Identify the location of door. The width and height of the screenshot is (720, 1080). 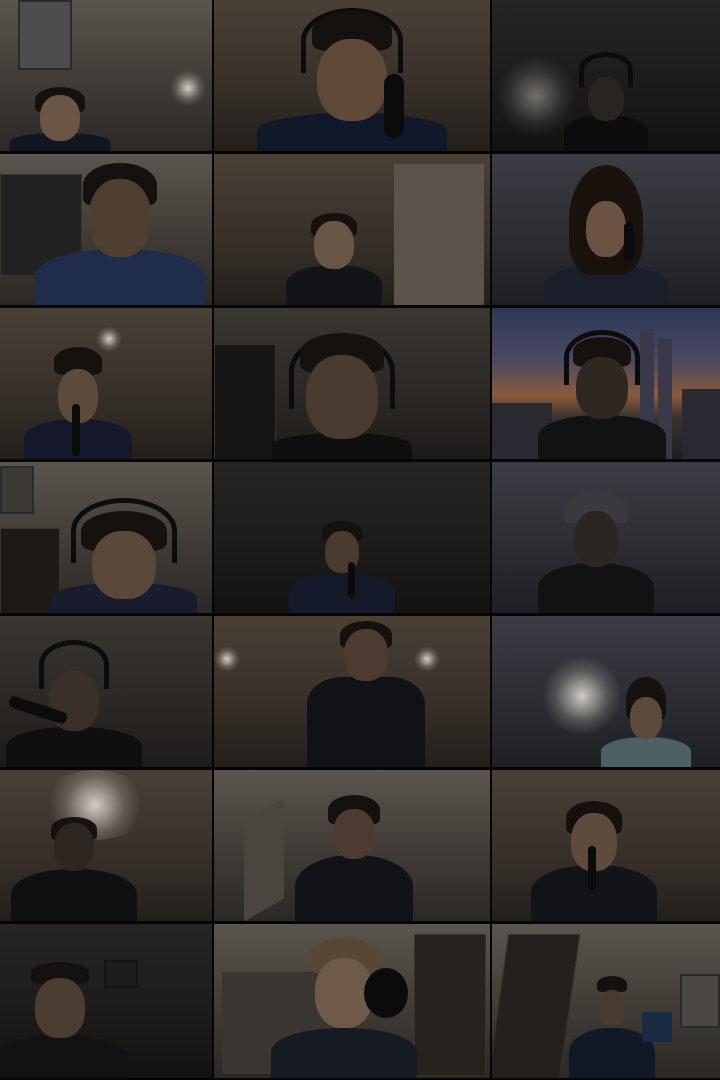
(439, 234).